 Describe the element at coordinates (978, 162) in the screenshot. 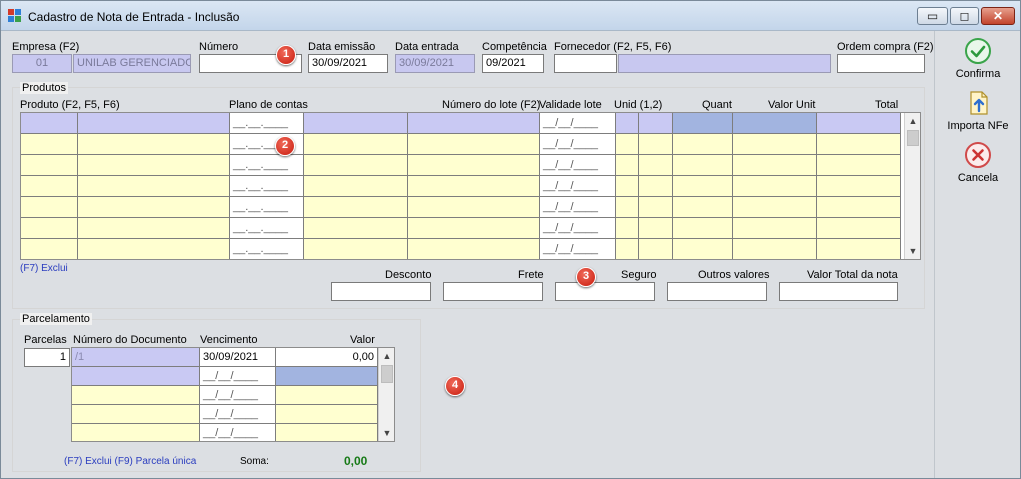

I see `cancela-button: Cancela` at that location.